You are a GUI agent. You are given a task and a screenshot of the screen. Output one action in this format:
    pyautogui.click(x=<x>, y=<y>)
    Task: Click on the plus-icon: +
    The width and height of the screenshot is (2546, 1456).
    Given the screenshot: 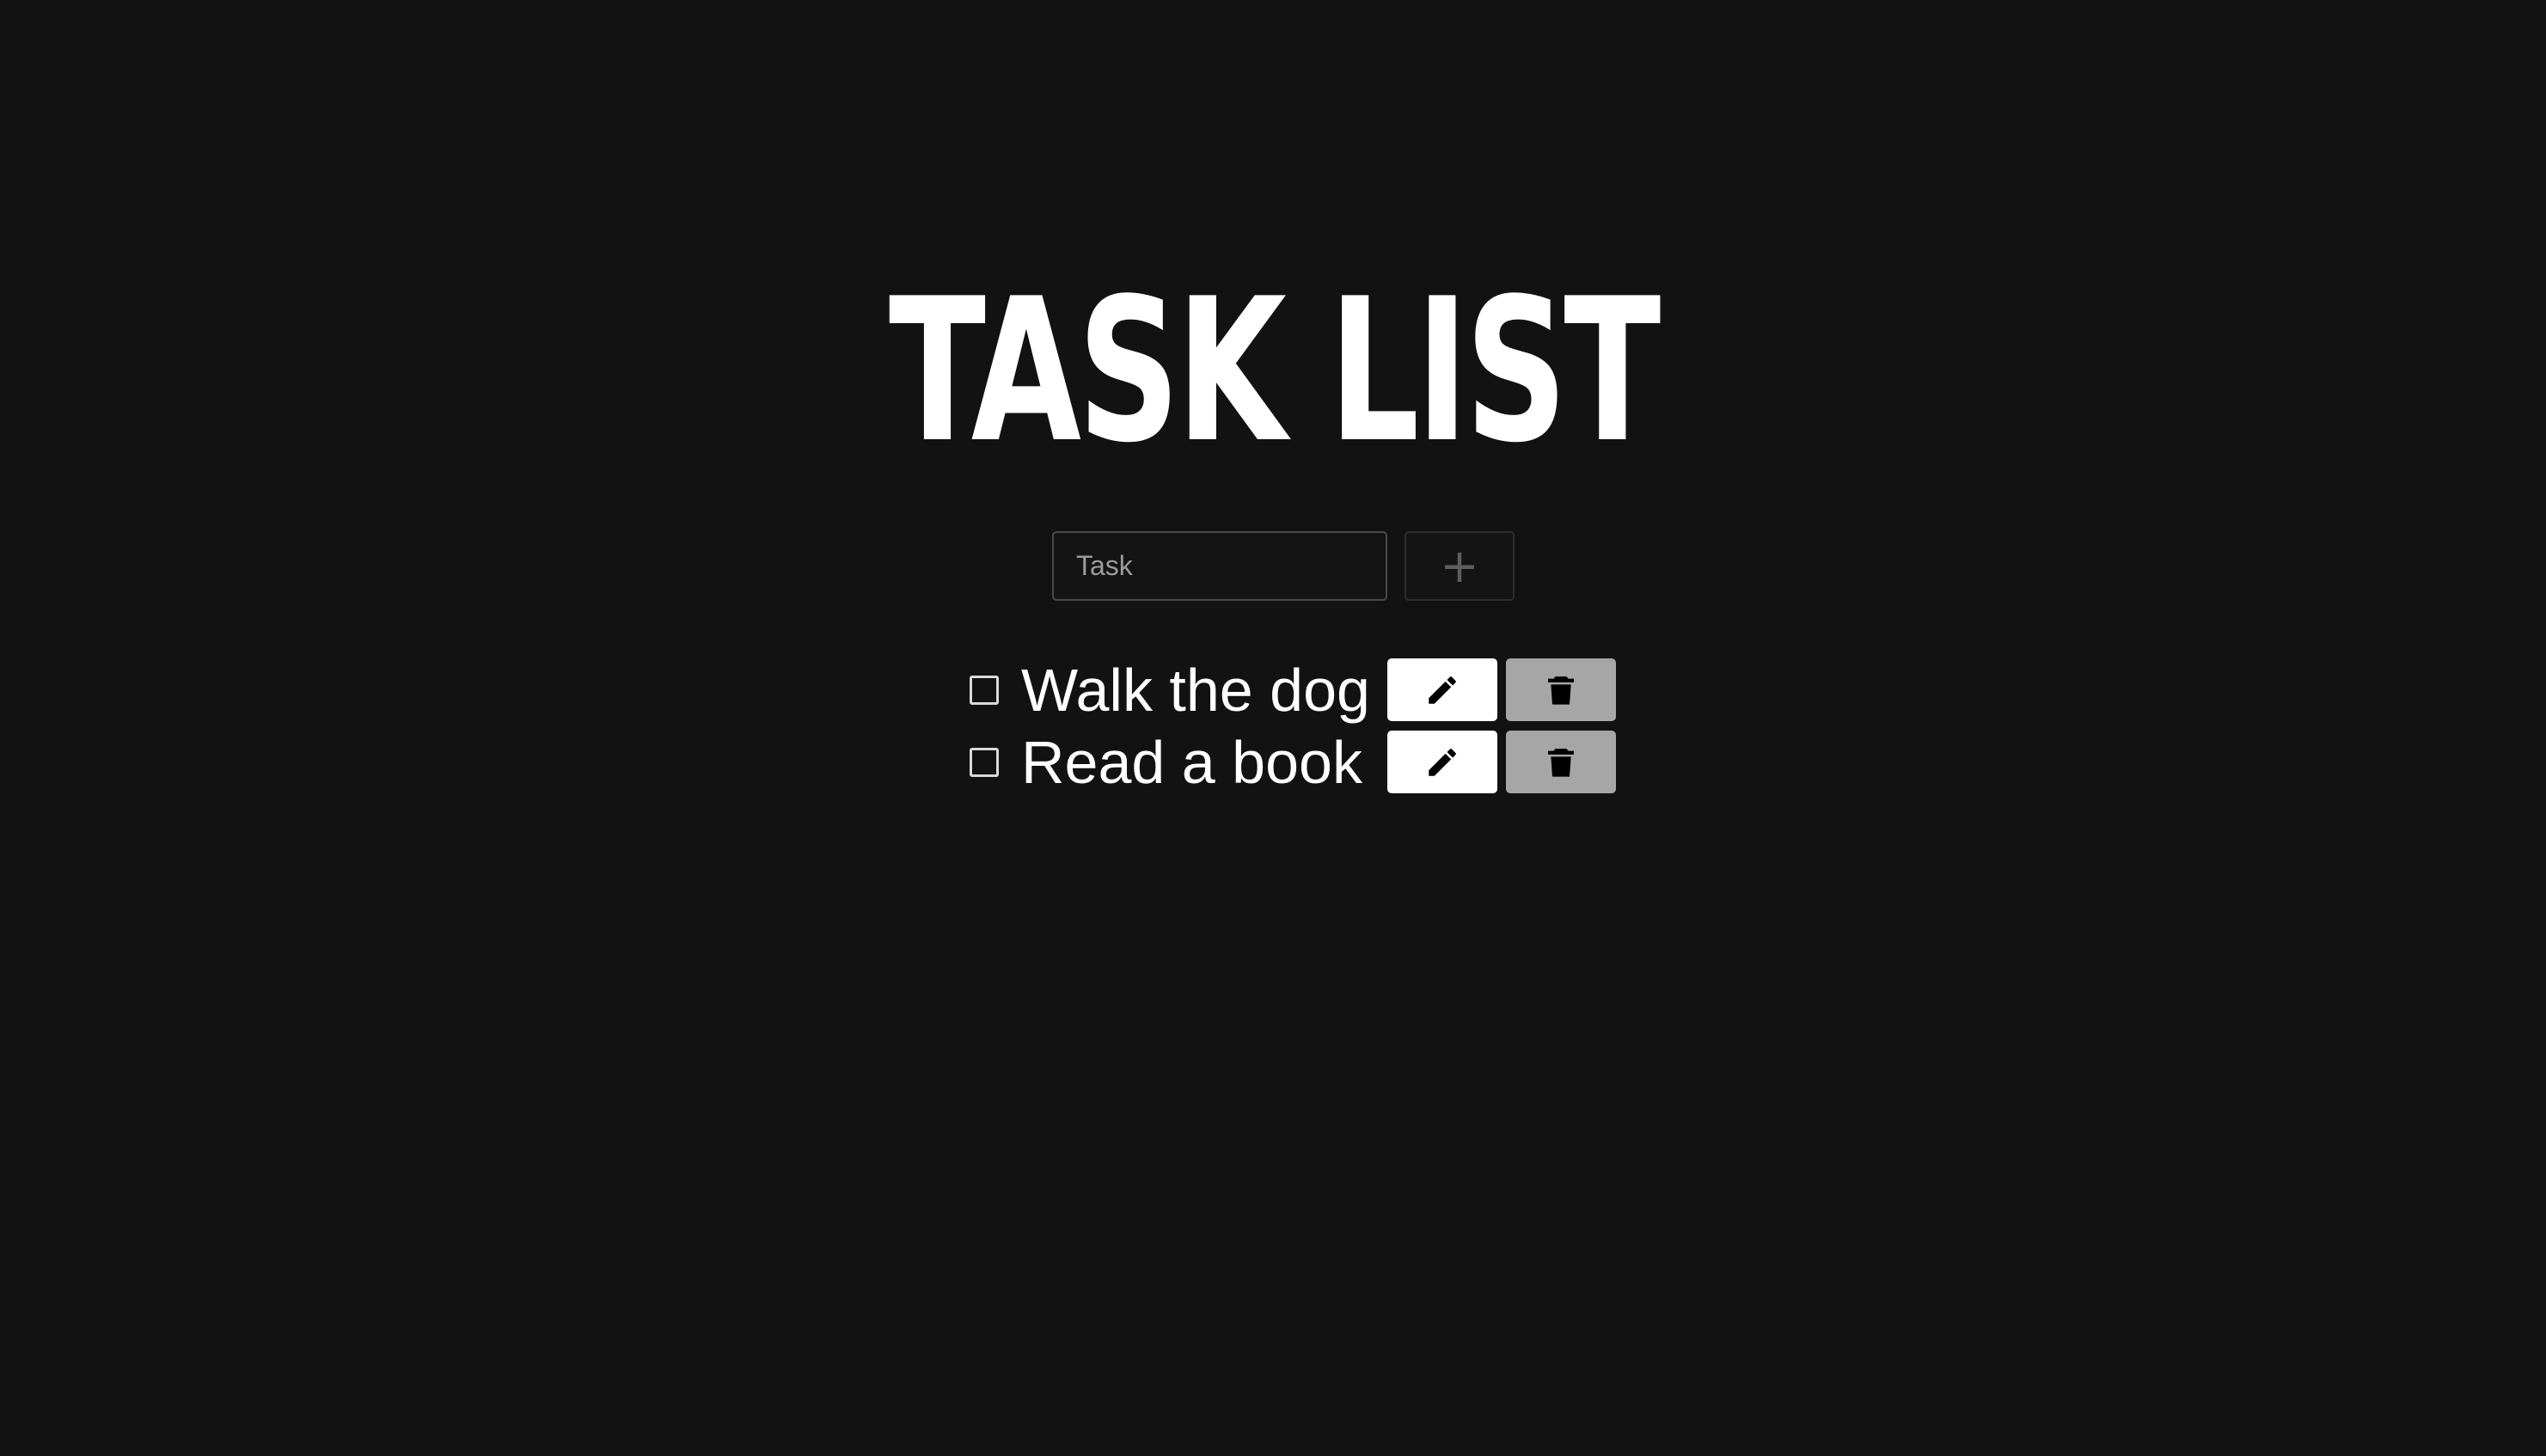 What is the action you would take?
    pyautogui.click(x=1459, y=565)
    